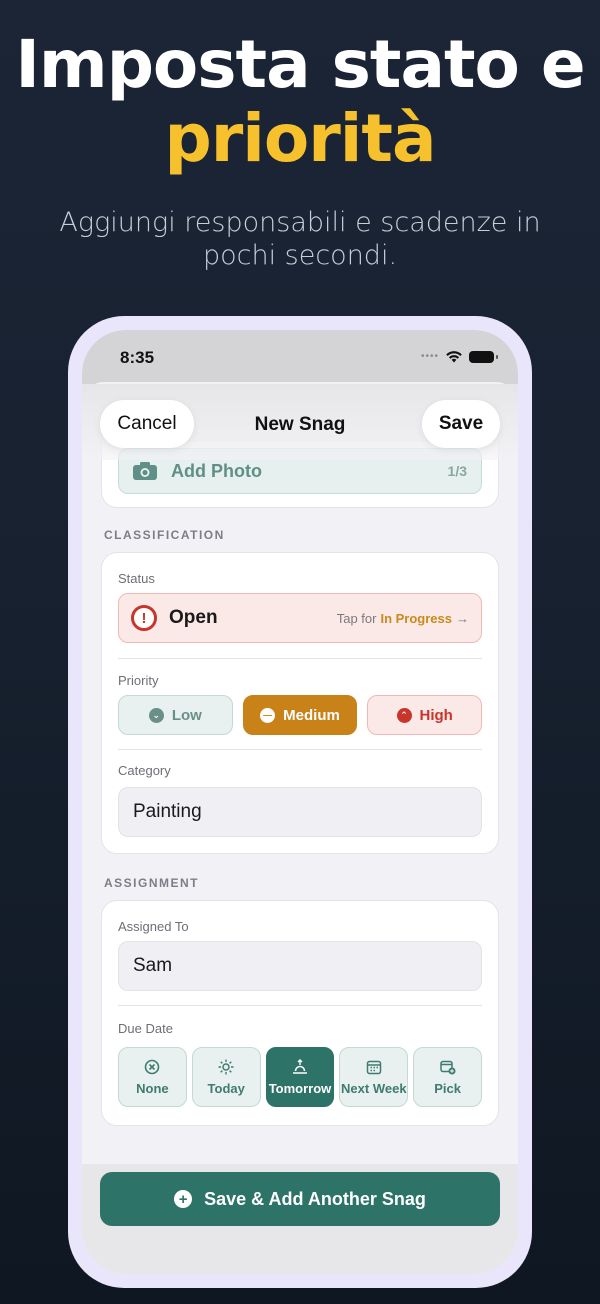  I want to click on save-button: Save, so click(461, 424).